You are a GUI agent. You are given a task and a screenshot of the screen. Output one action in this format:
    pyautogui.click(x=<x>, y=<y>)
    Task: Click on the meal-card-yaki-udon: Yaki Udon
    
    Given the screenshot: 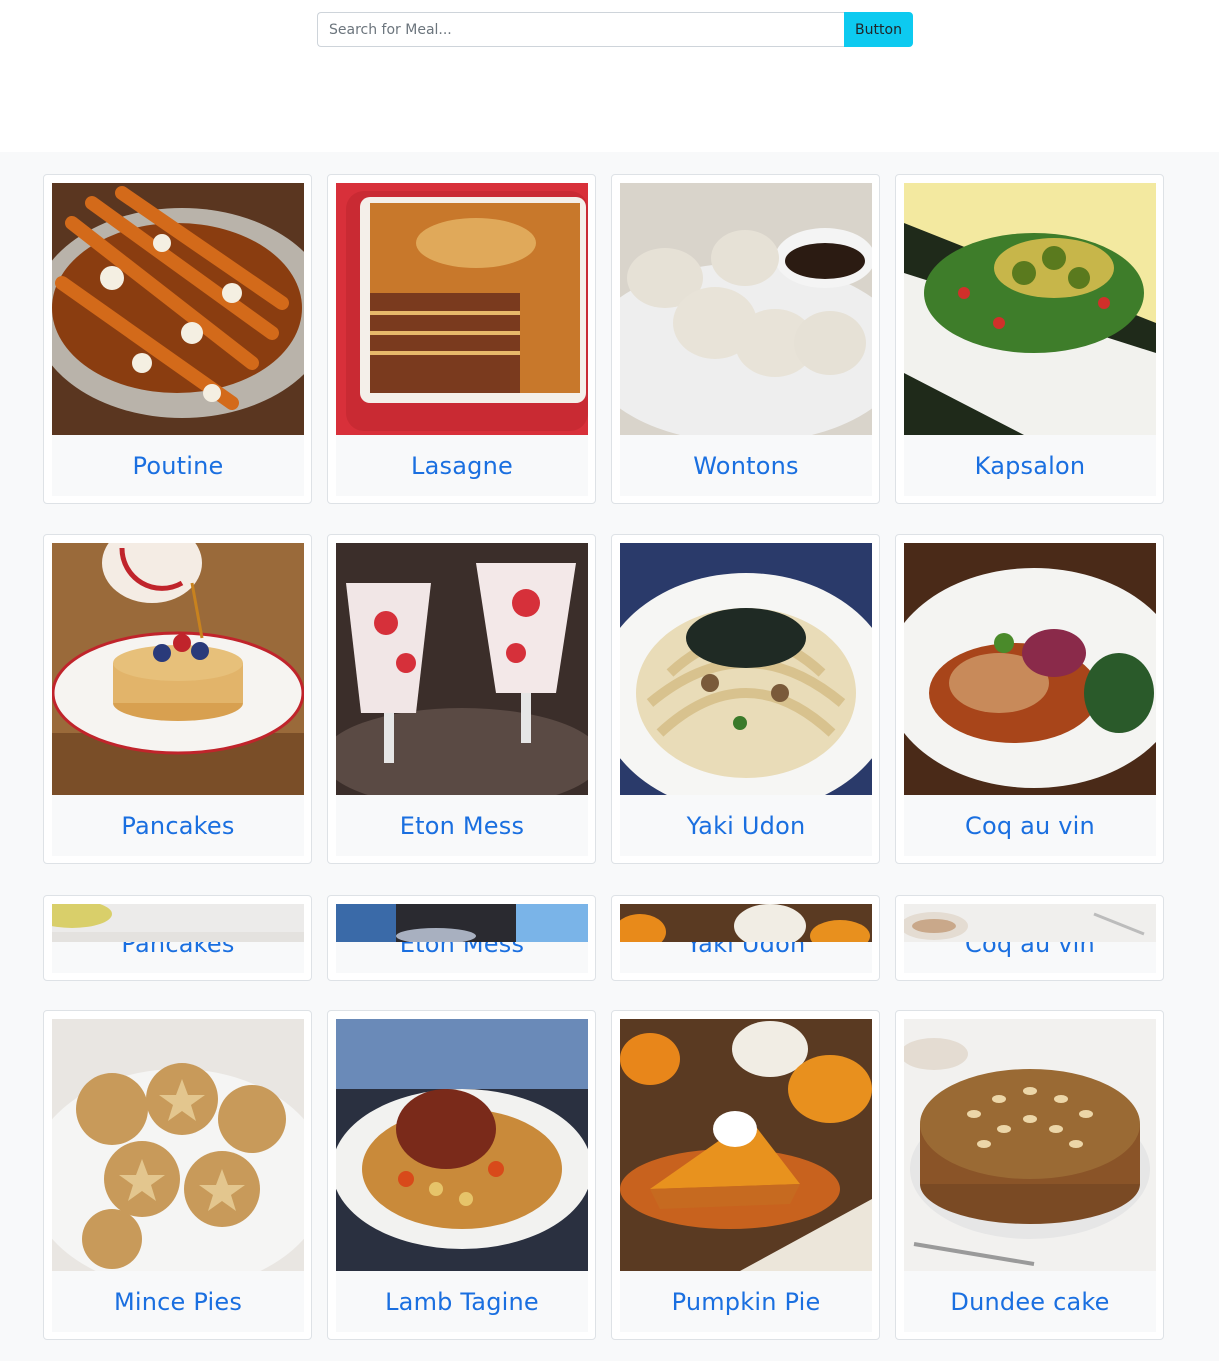 What is the action you would take?
    pyautogui.click(x=745, y=699)
    